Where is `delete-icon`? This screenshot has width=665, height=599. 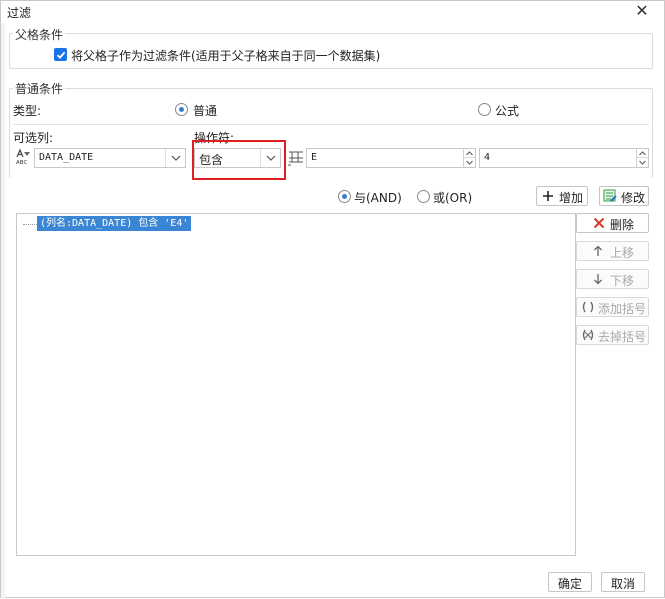
delete-icon is located at coordinates (599, 224).